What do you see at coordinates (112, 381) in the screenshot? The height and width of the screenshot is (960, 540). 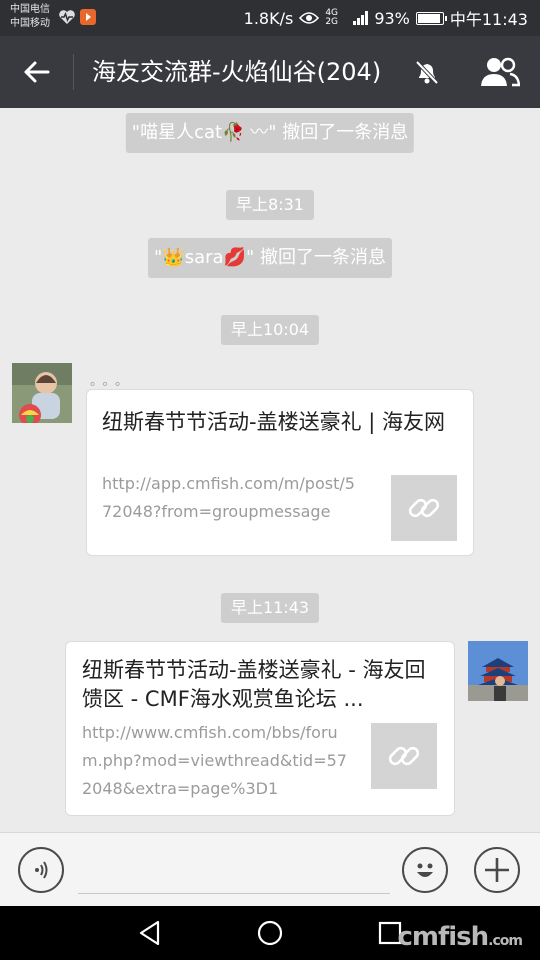 I see `sender-name: 。。。` at bounding box center [112, 381].